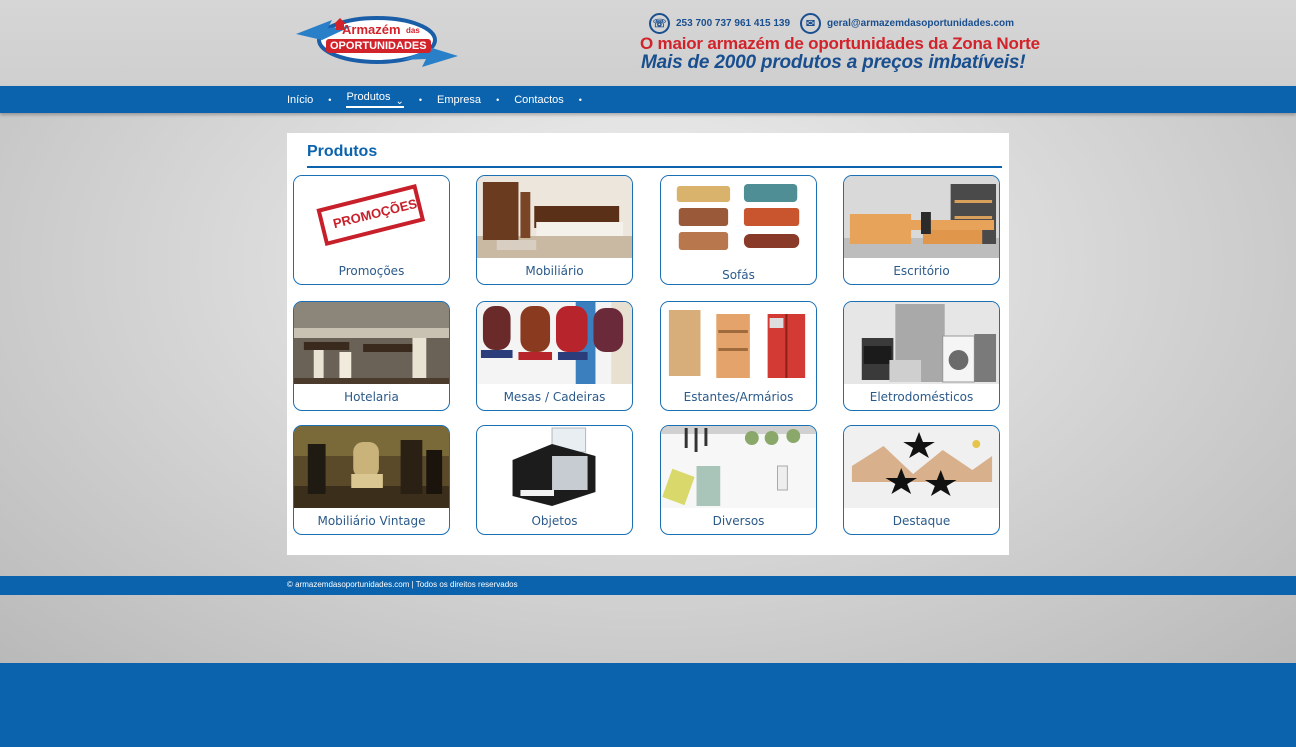  What do you see at coordinates (738, 467) in the screenshot?
I see `diversos-image` at bounding box center [738, 467].